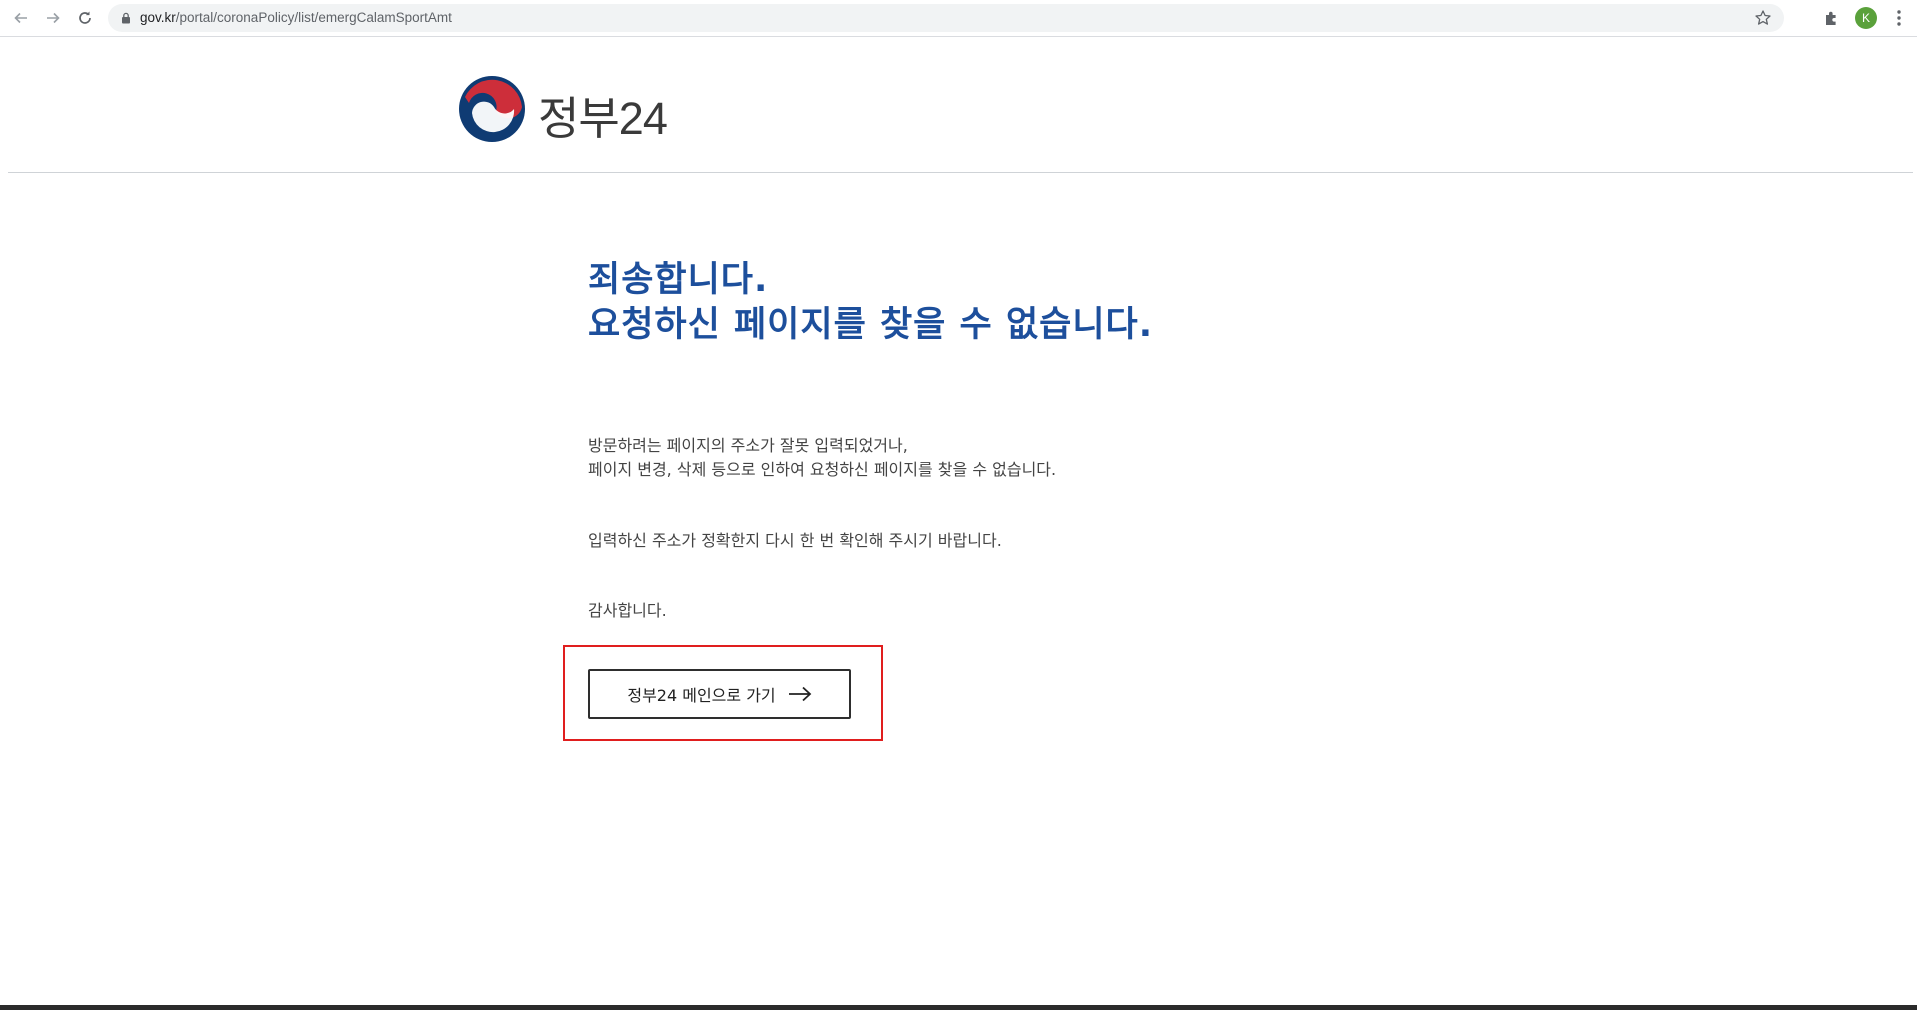  What do you see at coordinates (1763, 18) in the screenshot?
I see `bookmark-star-icon` at bounding box center [1763, 18].